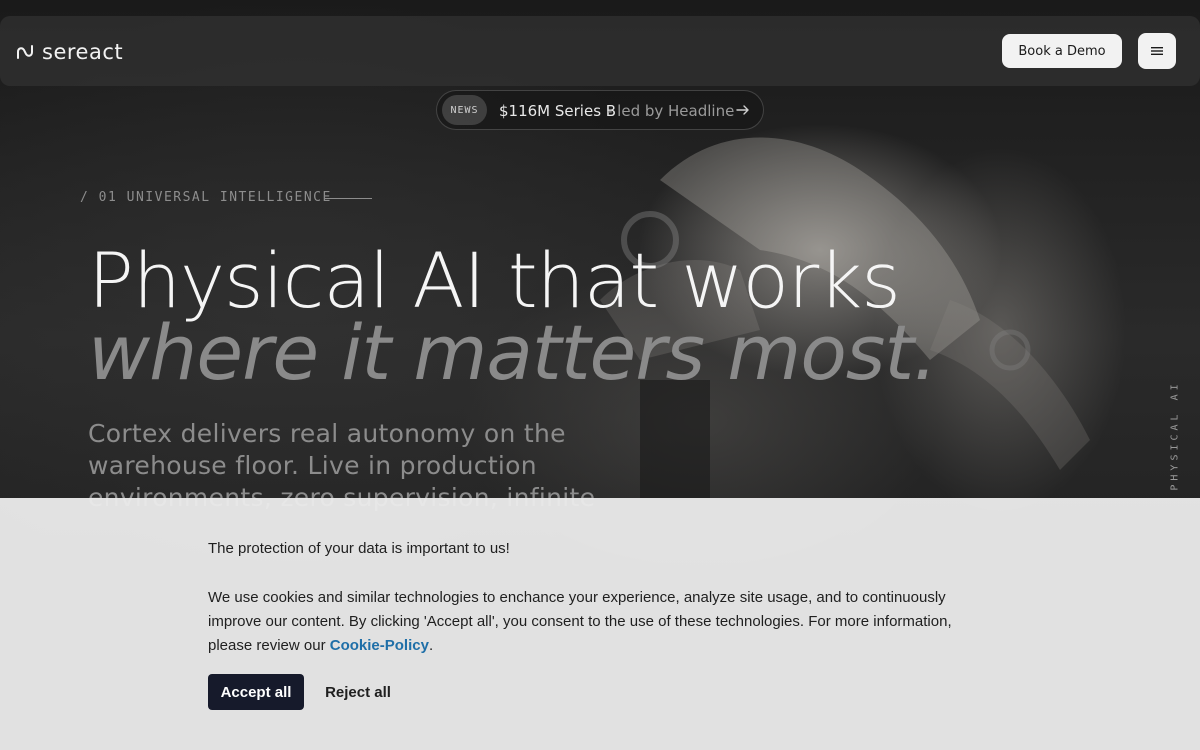 The height and width of the screenshot is (750, 1200). Describe the element at coordinates (1175, 435) in the screenshot. I see `vertical-side-label: PHYSICAL AI` at that location.